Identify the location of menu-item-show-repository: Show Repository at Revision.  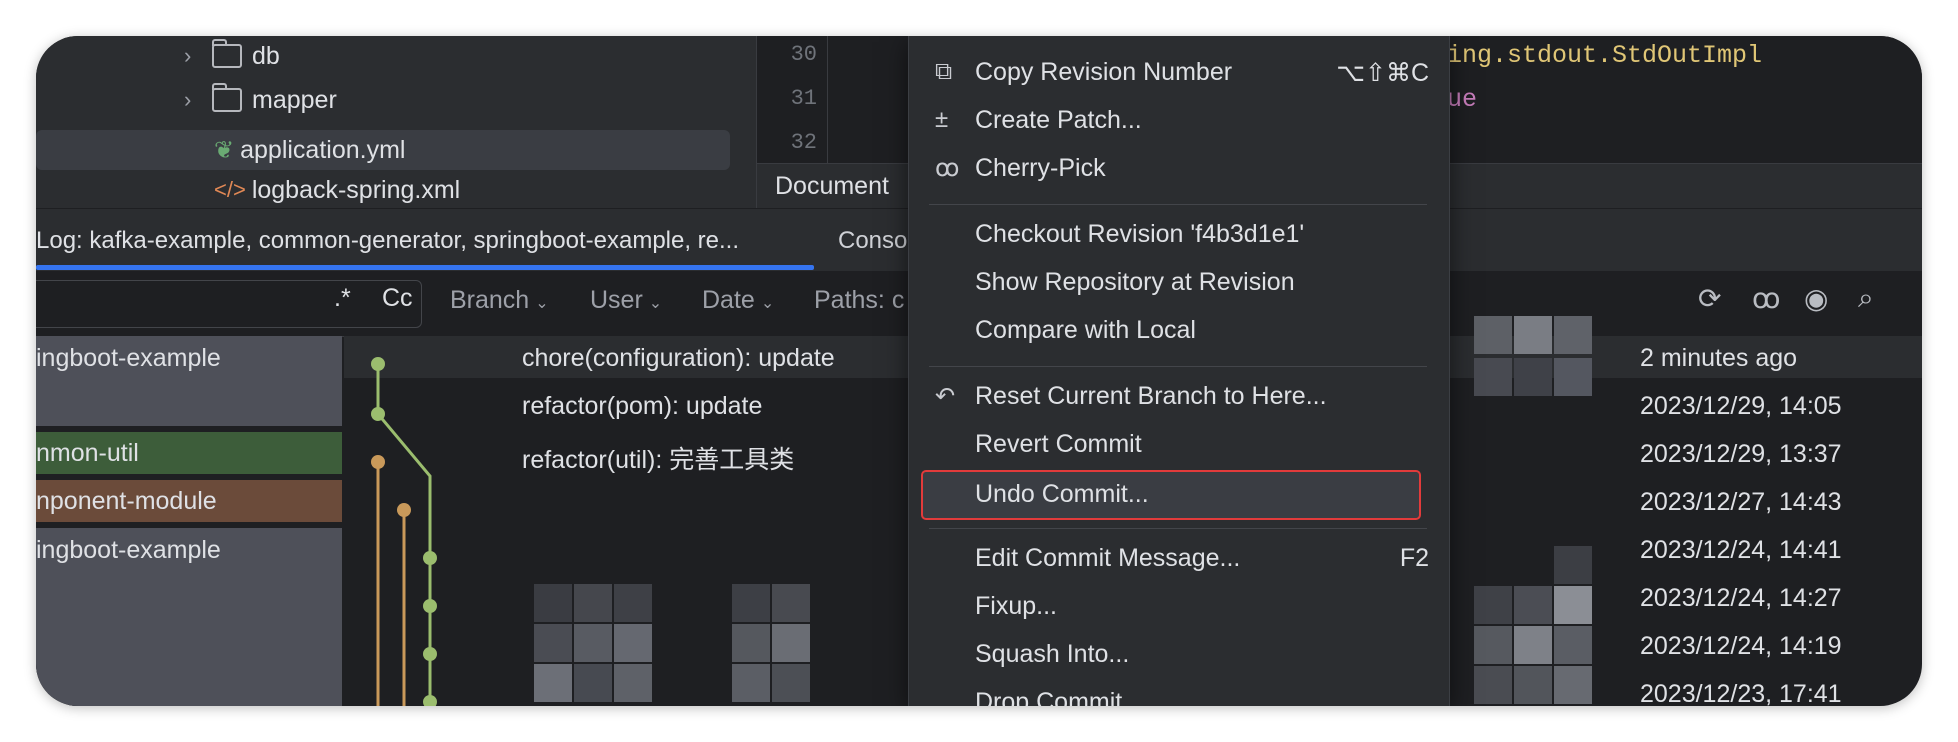
(1179, 283).